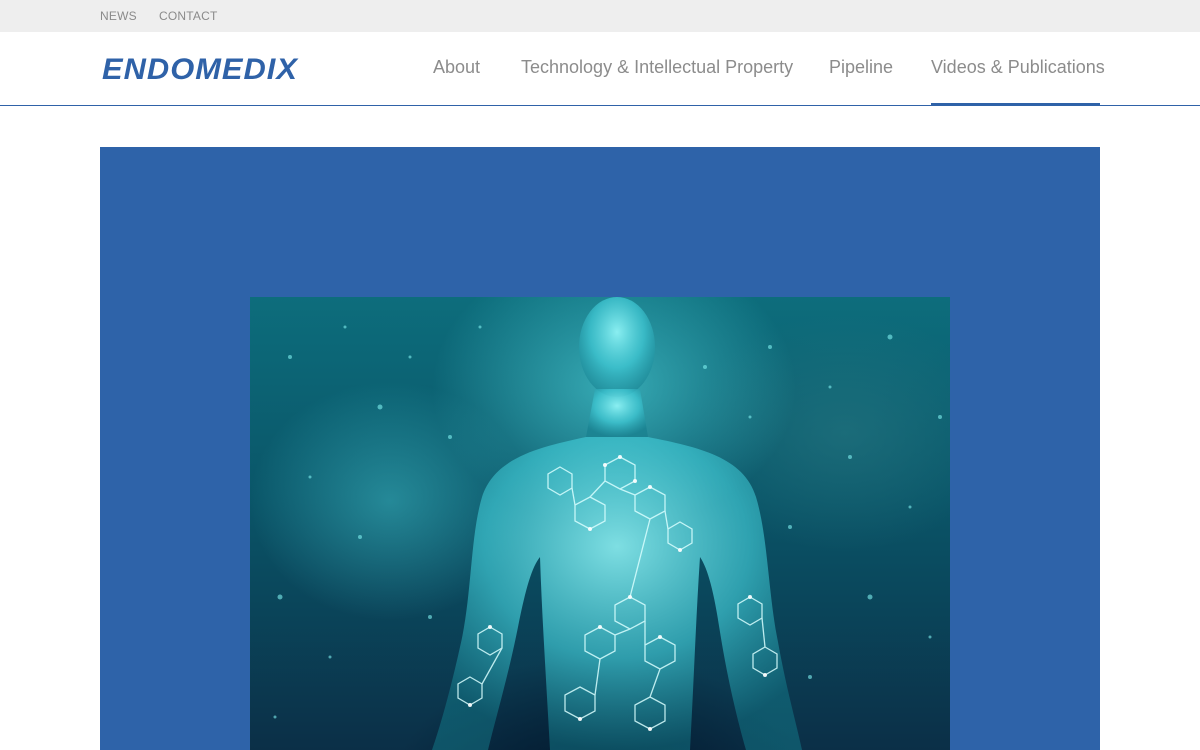 The height and width of the screenshot is (750, 1200). I want to click on logo-text: ENDOMEDIX, so click(200, 68).